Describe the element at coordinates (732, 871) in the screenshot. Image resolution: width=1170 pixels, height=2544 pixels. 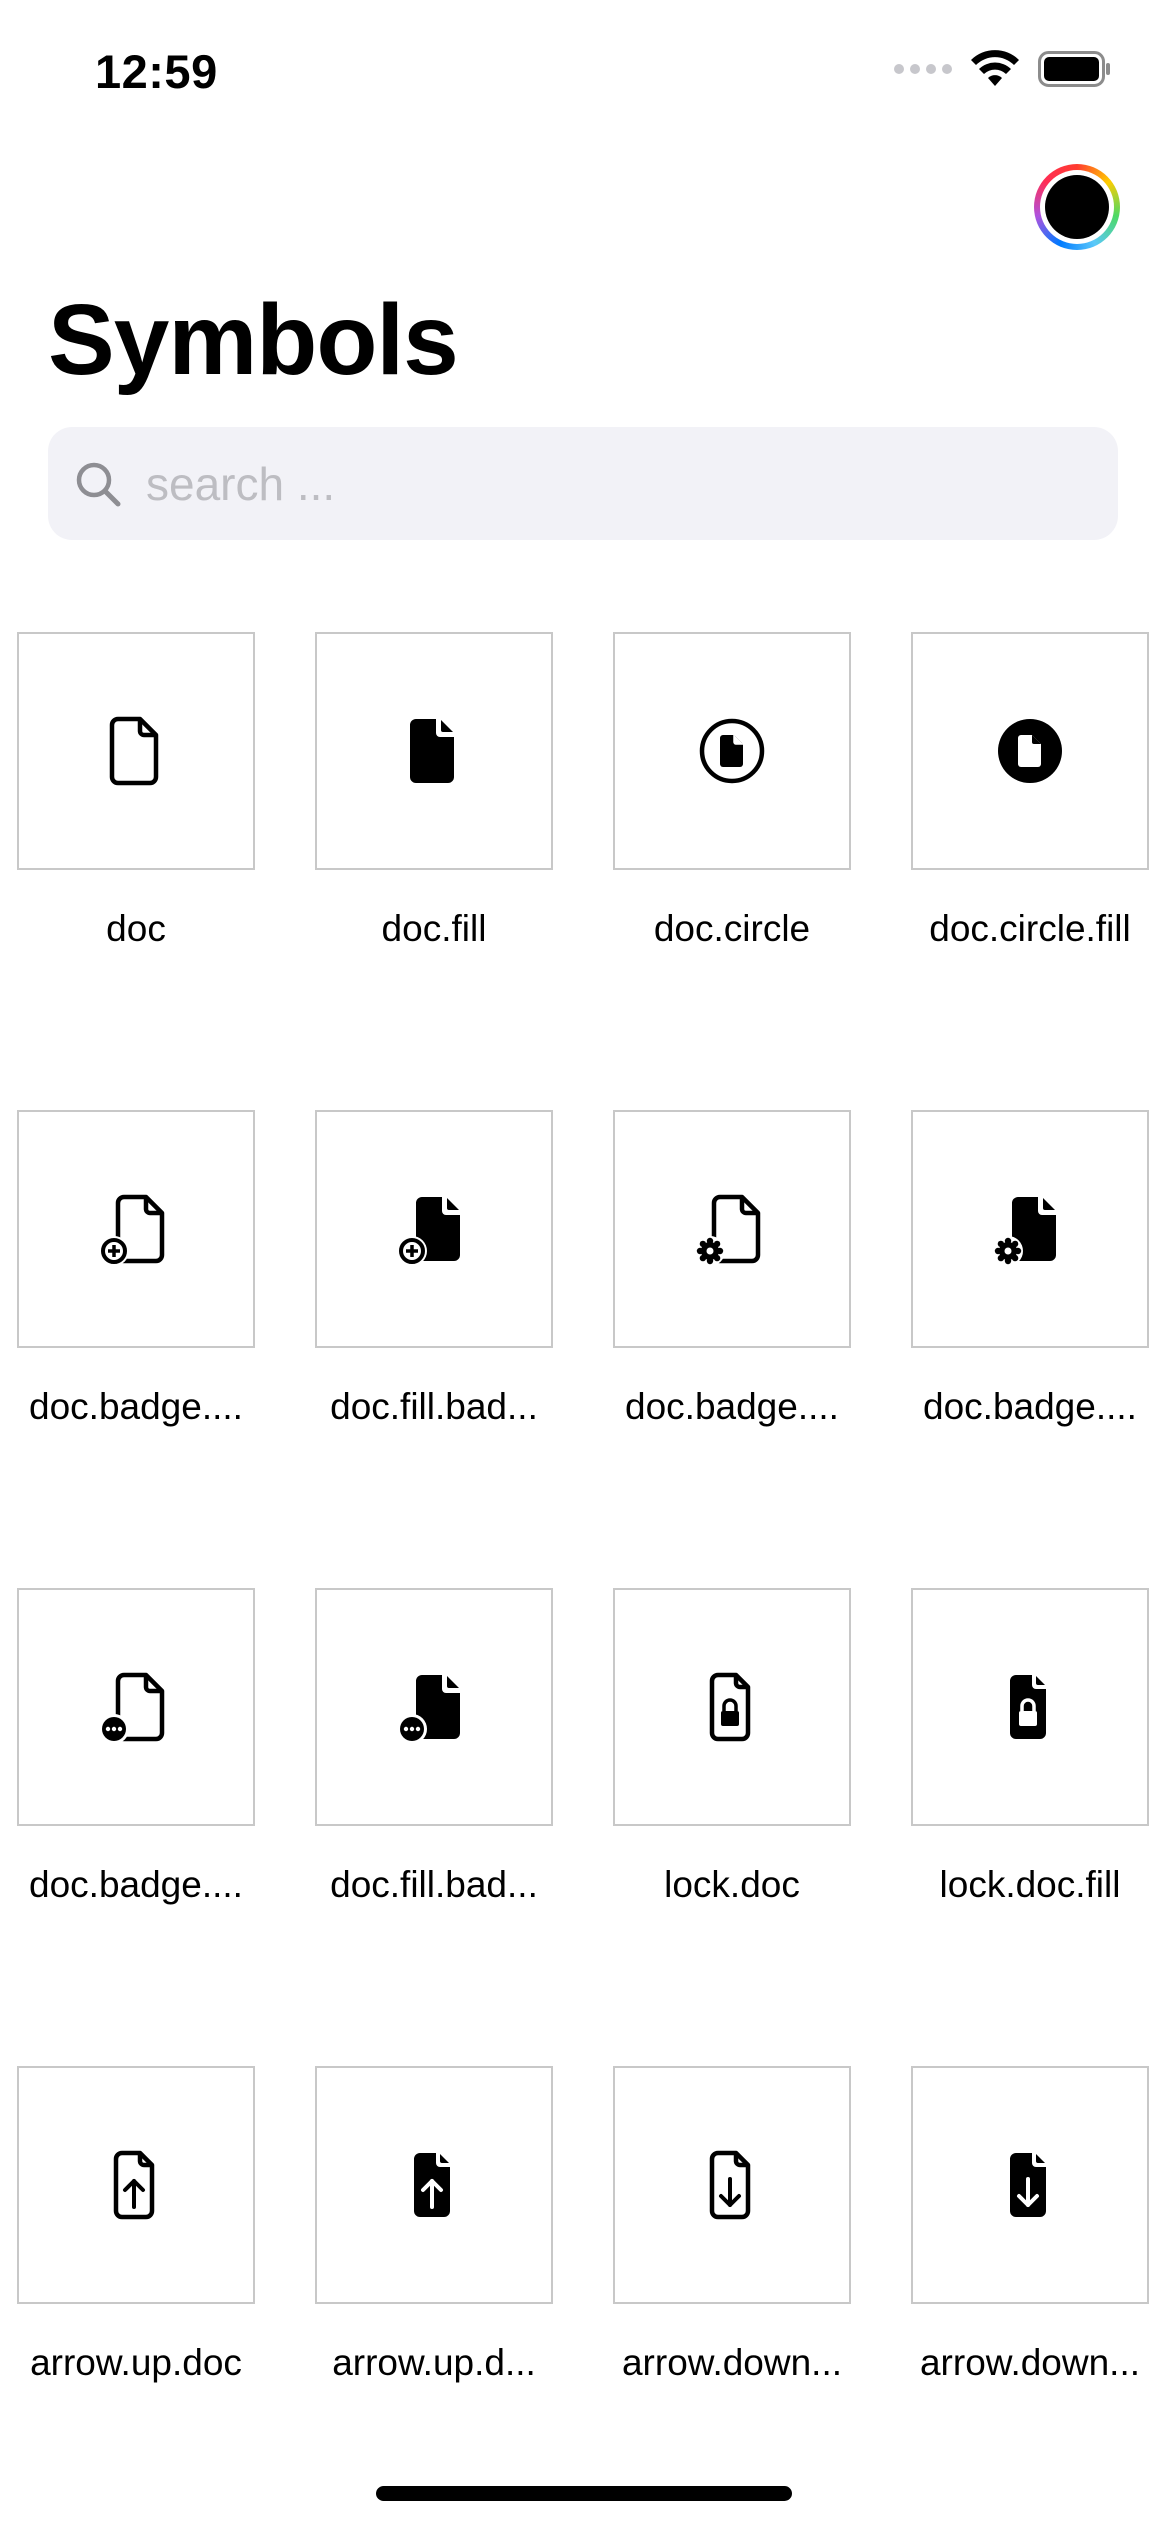
I see `symbol-cell: doc.circle` at that location.